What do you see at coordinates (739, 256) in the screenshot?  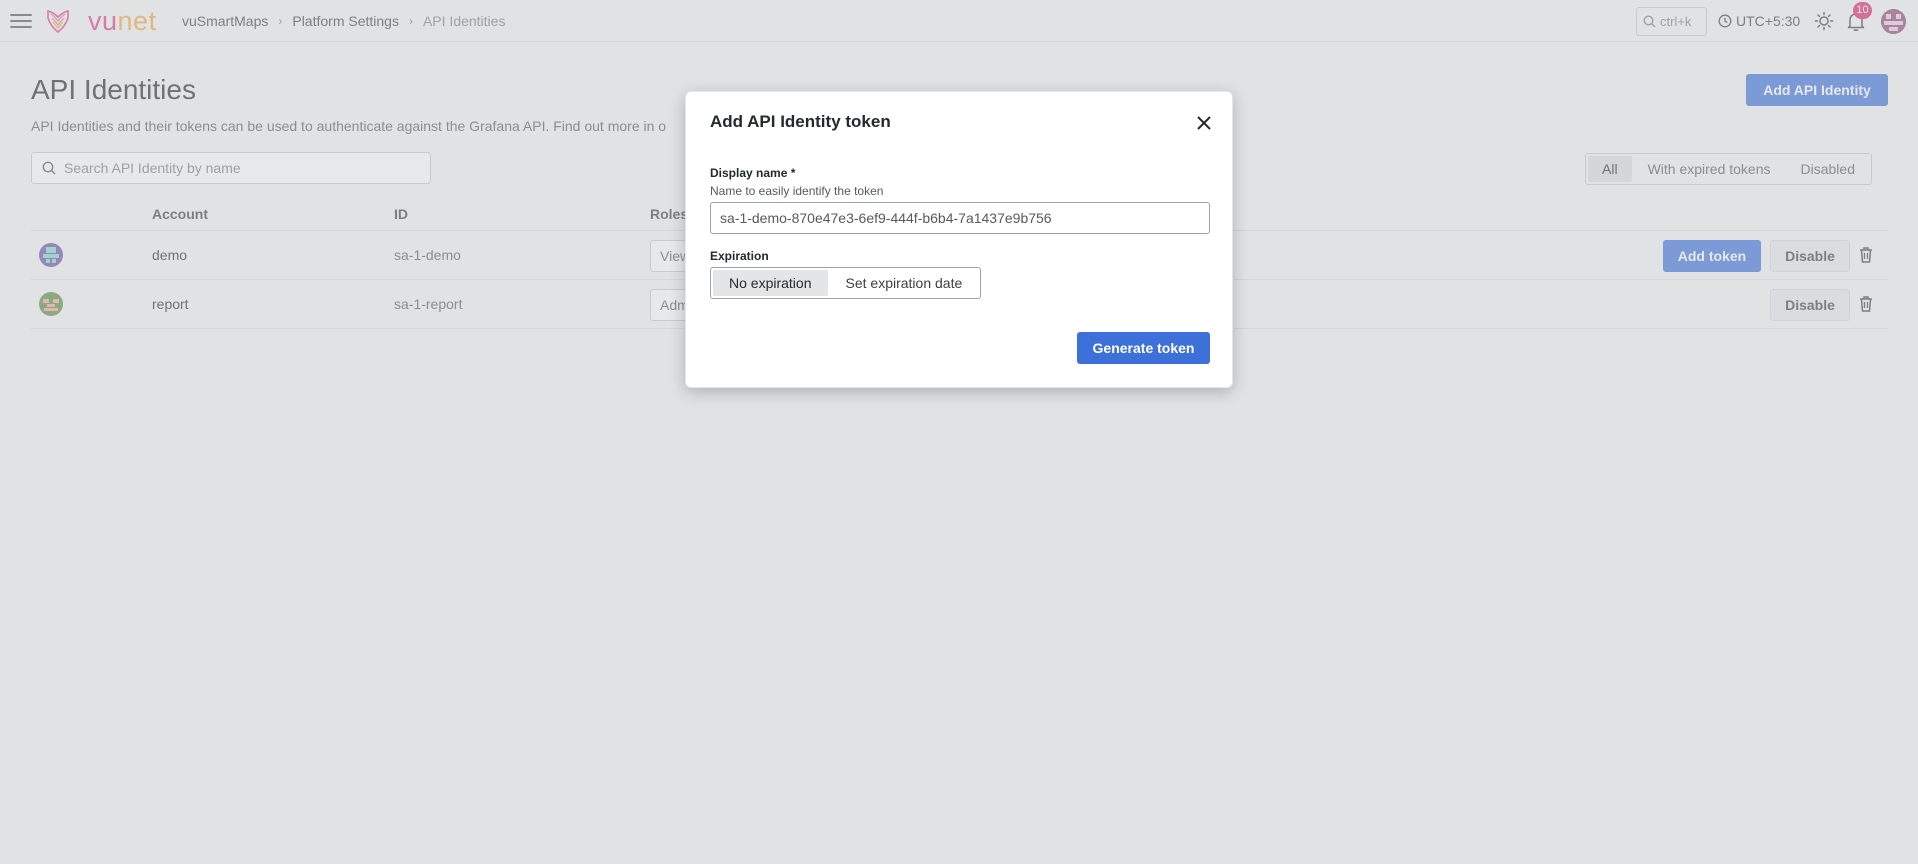 I see `expiration-label: Expiration` at bounding box center [739, 256].